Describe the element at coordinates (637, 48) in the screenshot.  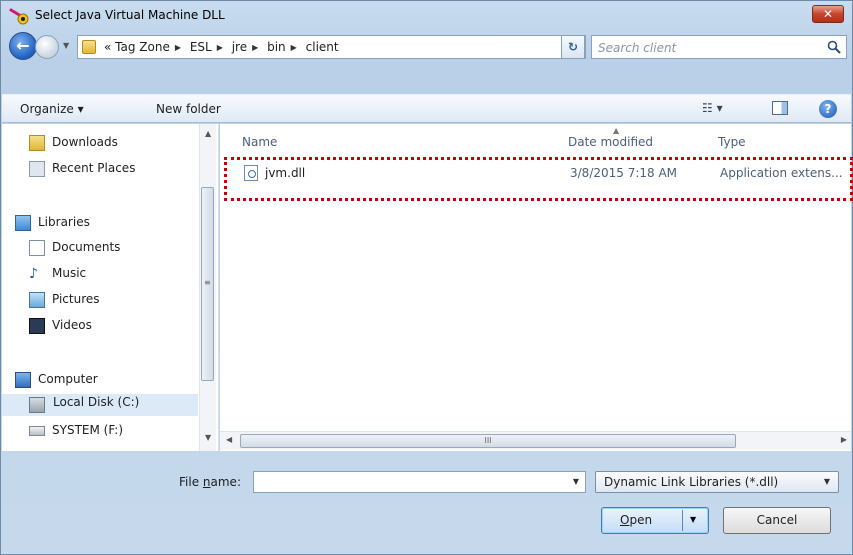
I see `search-input: Search client` at that location.